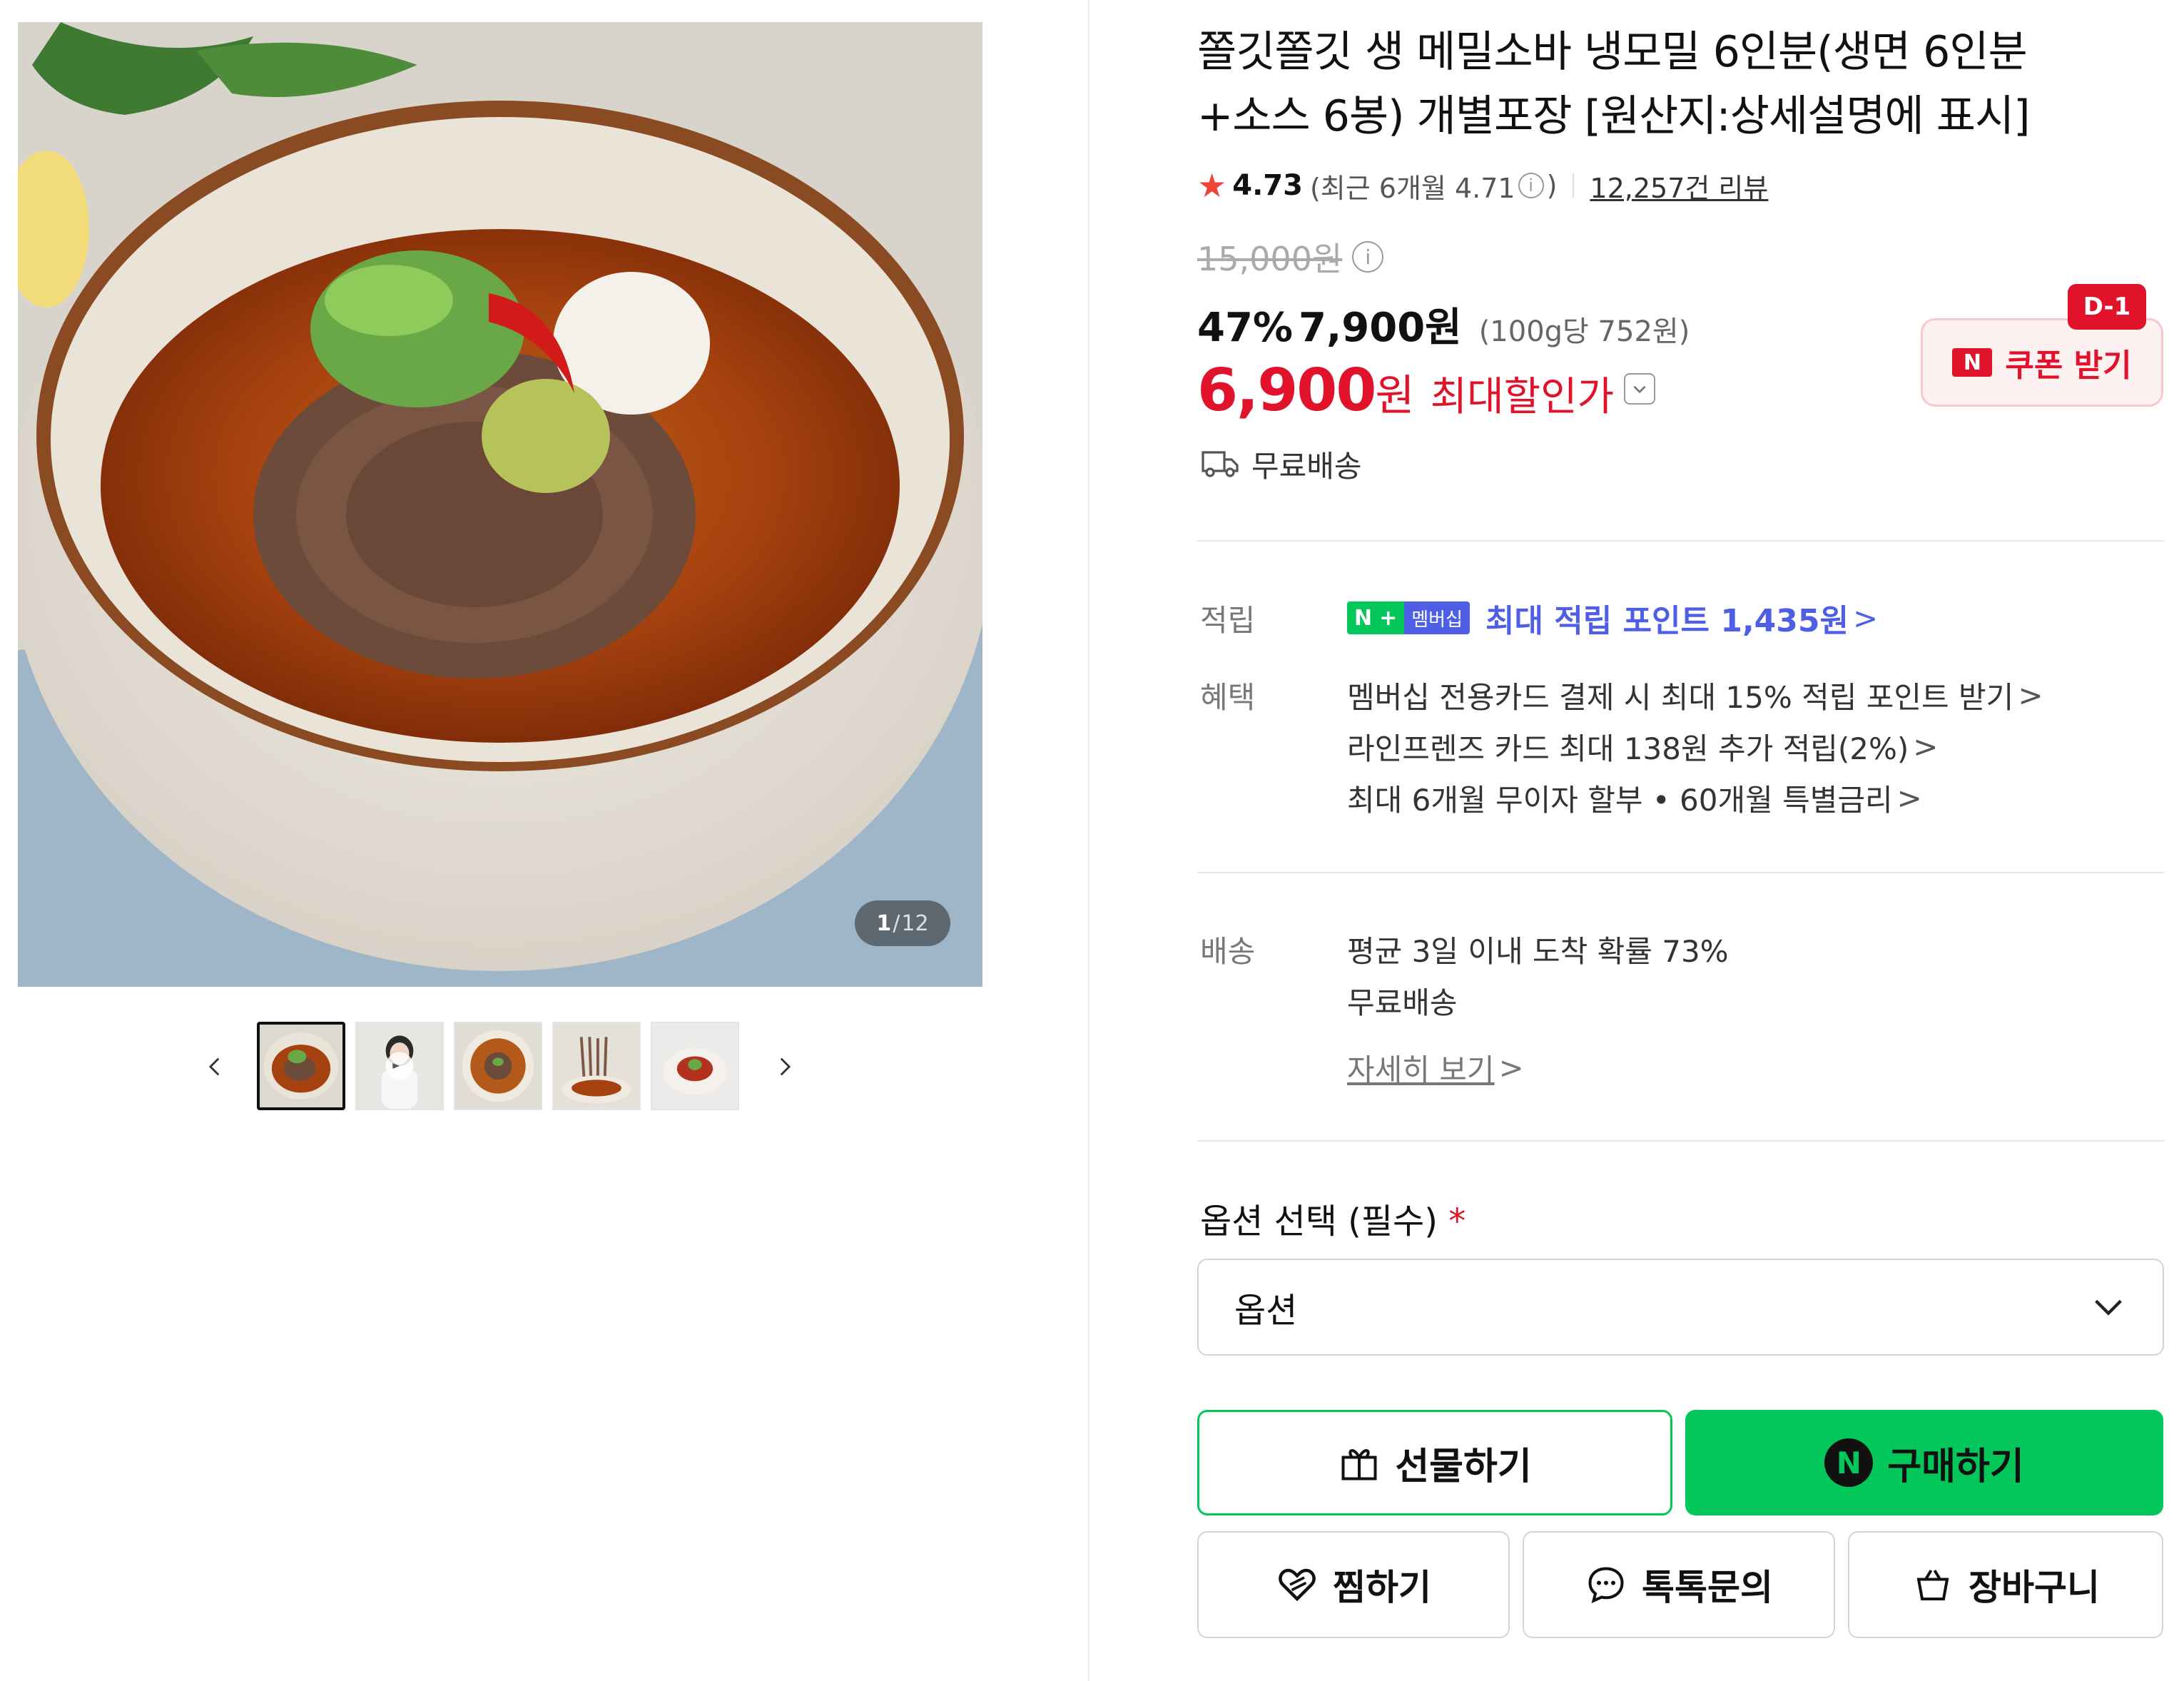 This screenshot has width=2184, height=1681. I want to click on option-title-text: 옵션 선택 (필수), so click(1319, 1221).